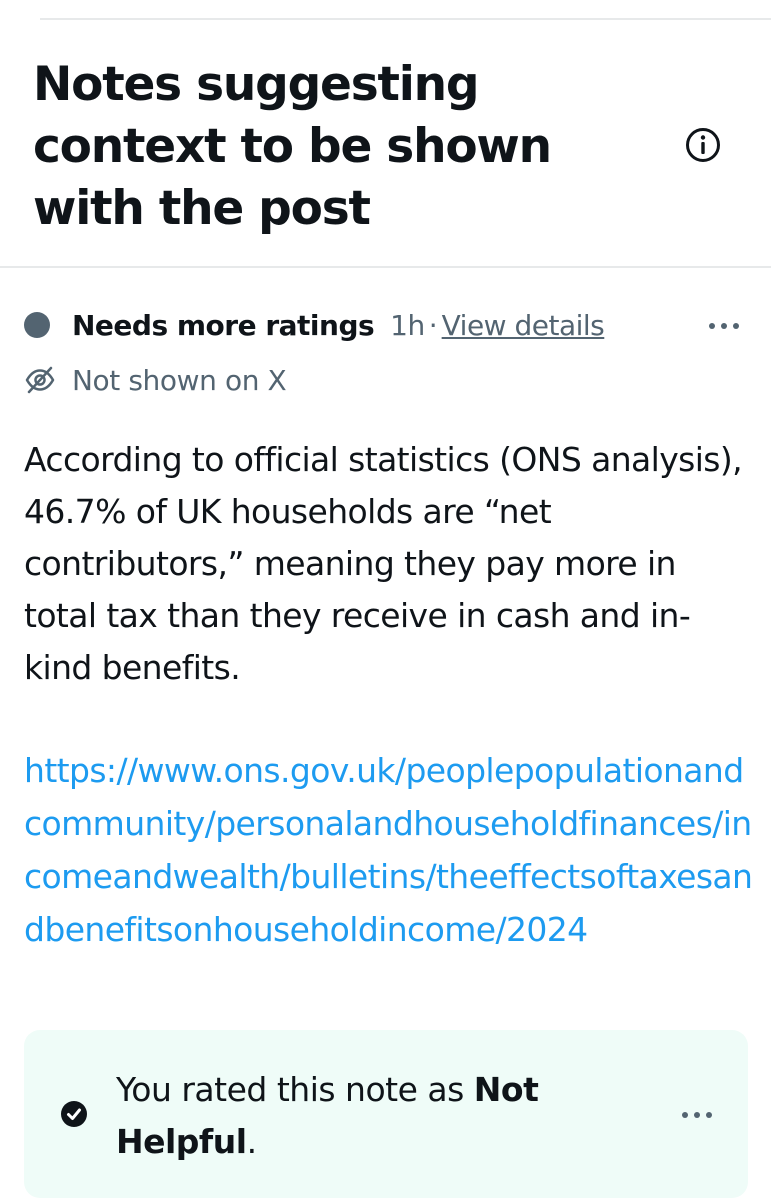 The height and width of the screenshot is (1200, 771). Describe the element at coordinates (179, 380) in the screenshot. I see `visibility-status: Not shown on X` at that location.